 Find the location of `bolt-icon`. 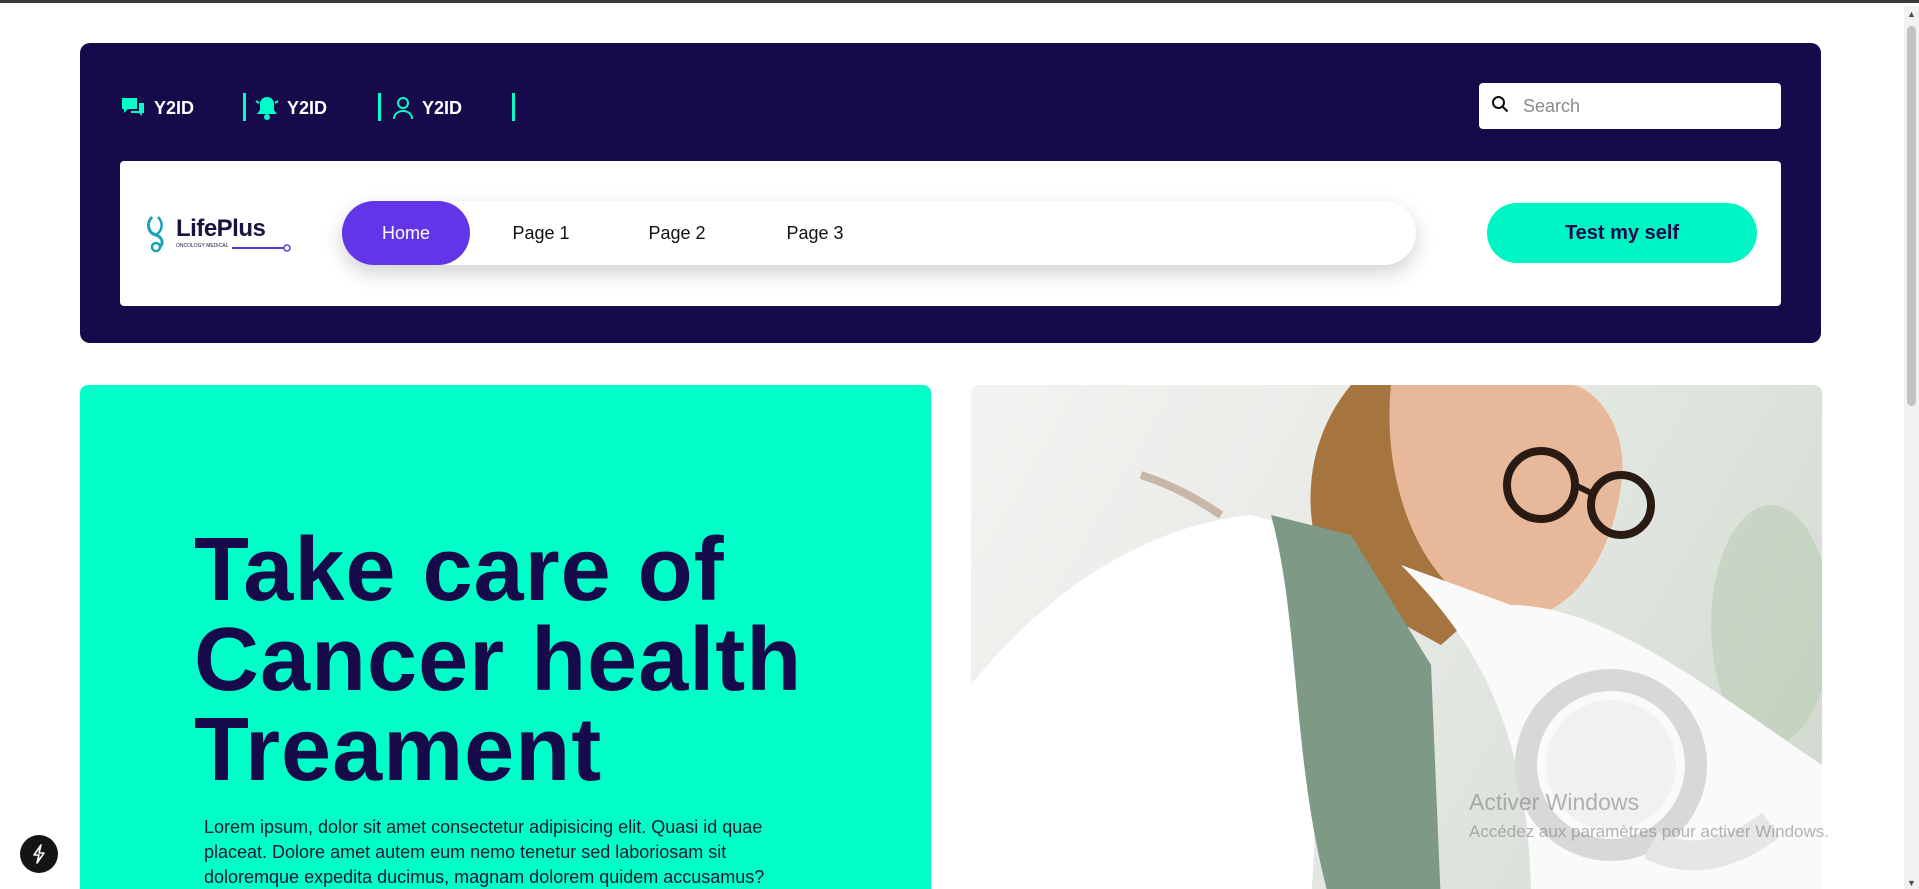

bolt-icon is located at coordinates (39, 854).